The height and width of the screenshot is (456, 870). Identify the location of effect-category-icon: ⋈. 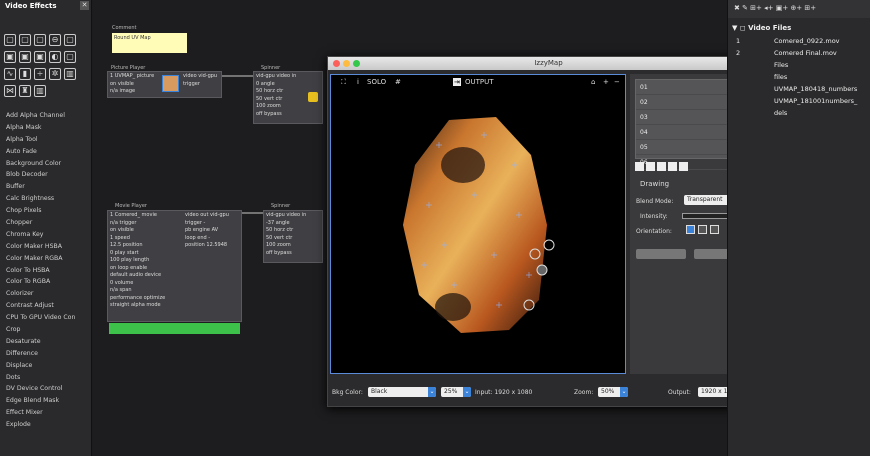
(10, 91).